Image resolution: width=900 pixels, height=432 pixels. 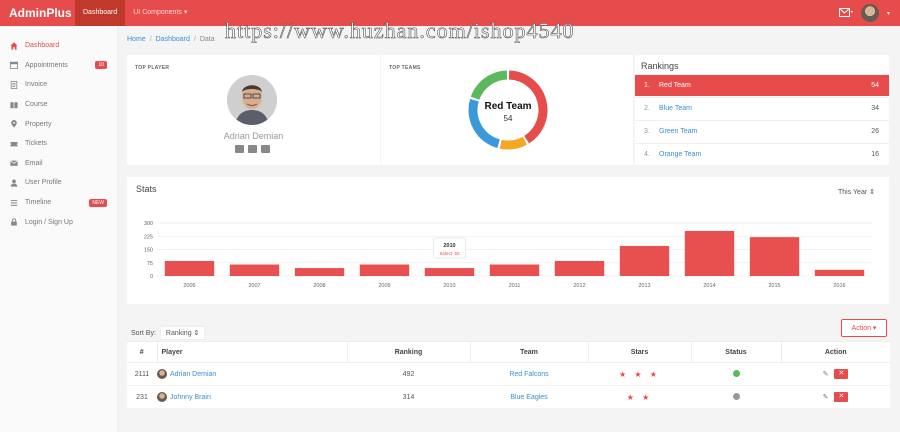 What do you see at coordinates (762, 108) in the screenshot?
I see `ranking-row: 2. Blue Team 34` at bounding box center [762, 108].